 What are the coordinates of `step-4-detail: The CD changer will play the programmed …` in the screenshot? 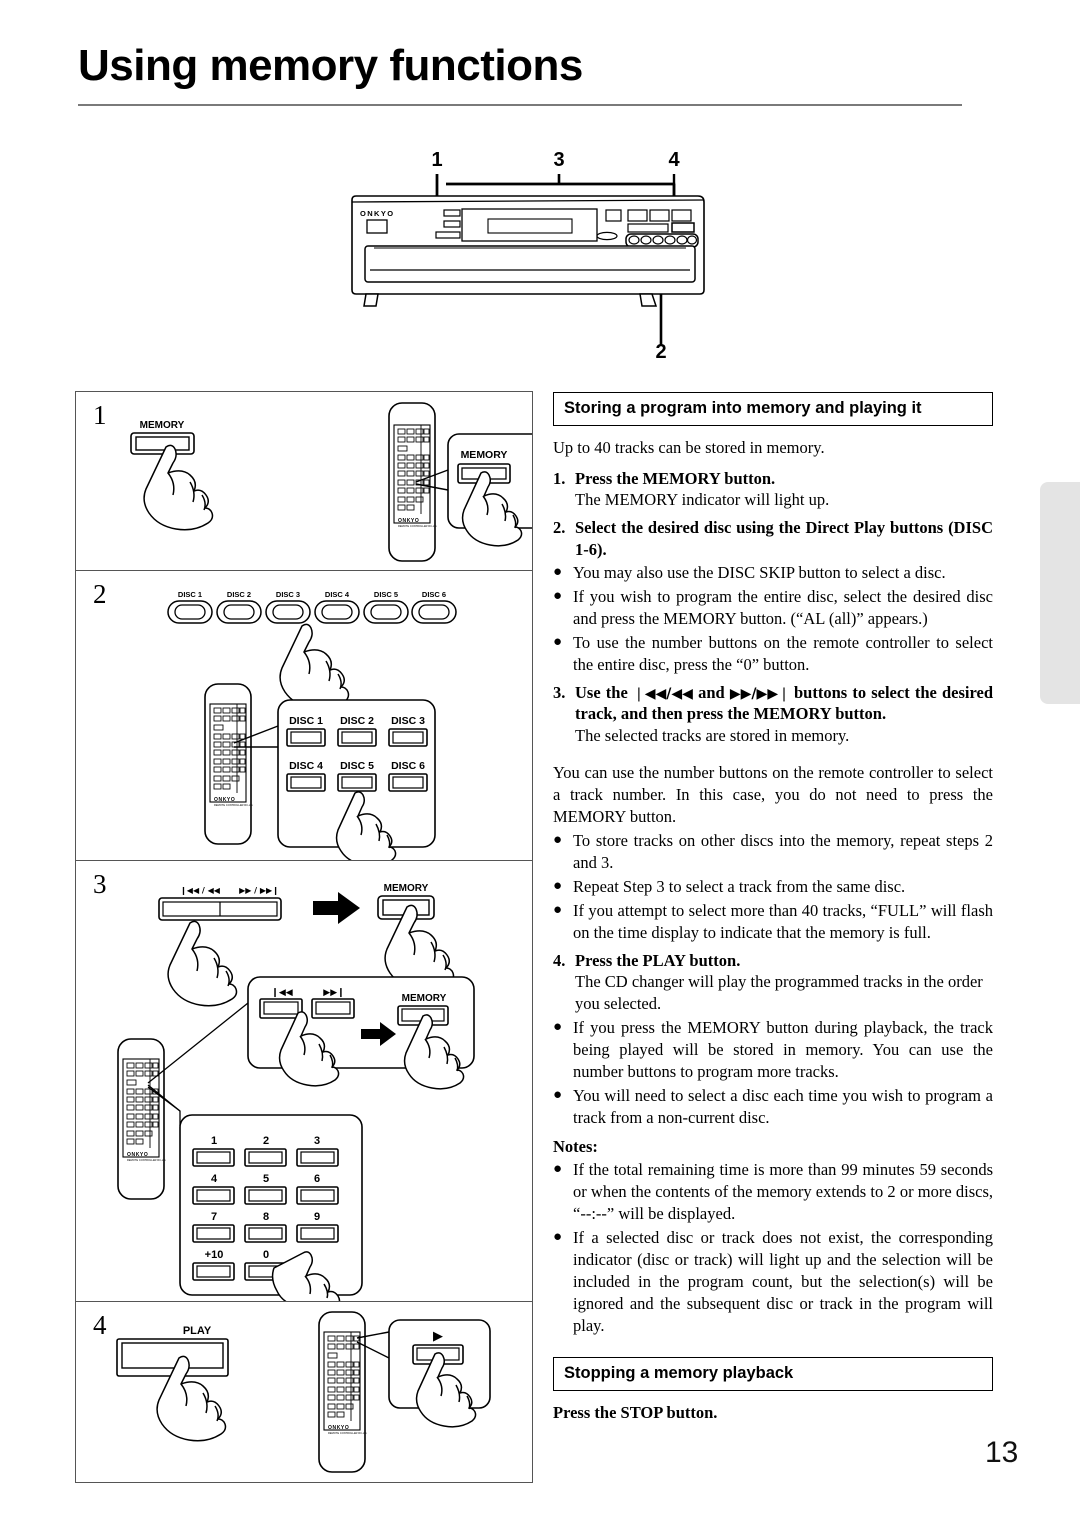 It's located at (779, 993).